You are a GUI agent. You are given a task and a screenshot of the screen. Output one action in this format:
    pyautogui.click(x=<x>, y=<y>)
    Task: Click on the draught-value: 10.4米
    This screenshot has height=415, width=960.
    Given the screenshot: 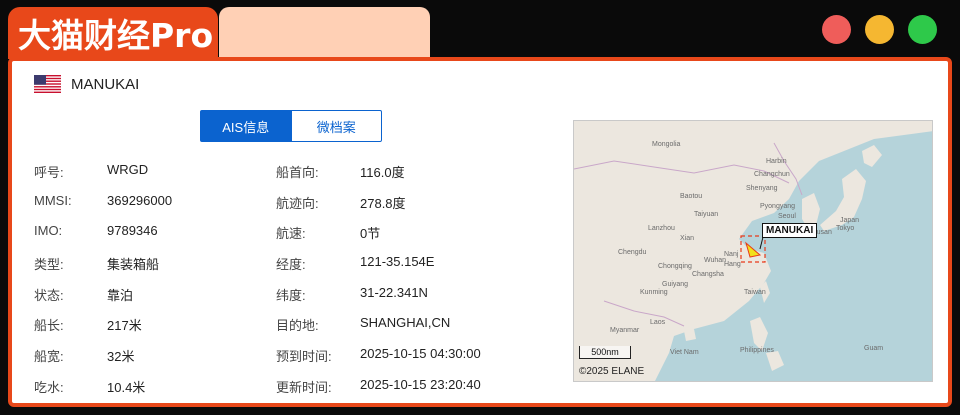 What is the action you would take?
    pyautogui.click(x=126, y=387)
    